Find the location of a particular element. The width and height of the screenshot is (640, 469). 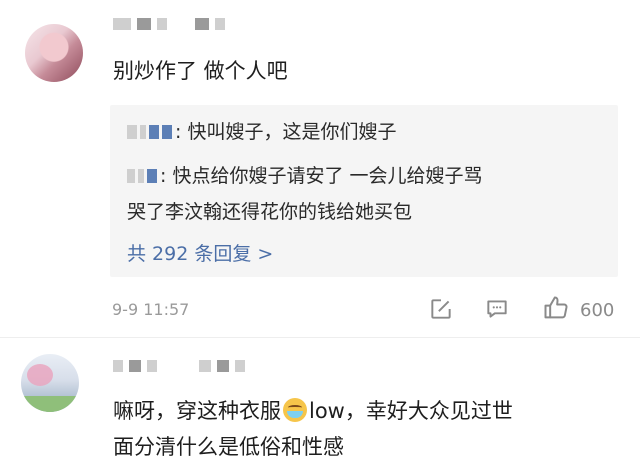

thumbs-up-icon is located at coordinates (556, 307).